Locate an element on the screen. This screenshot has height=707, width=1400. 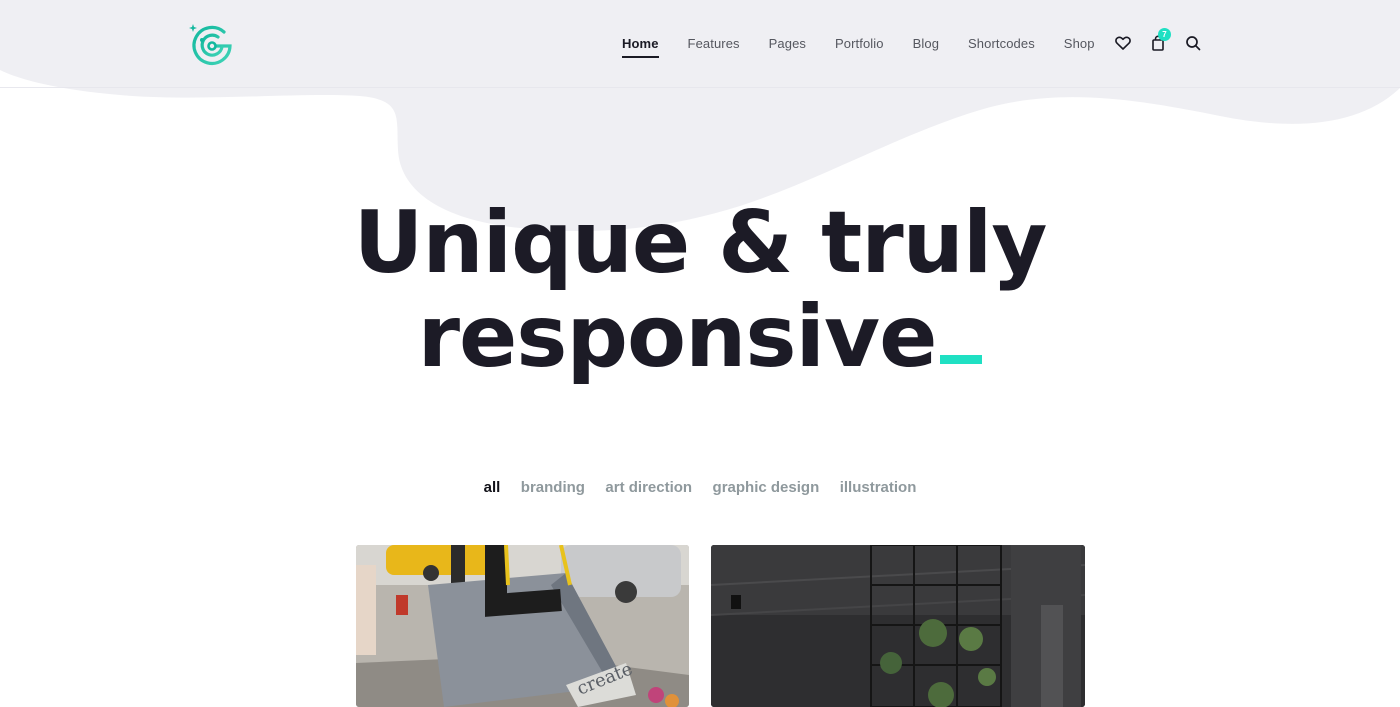
nav-item-portfolio: Portfolio is located at coordinates (859, 44).